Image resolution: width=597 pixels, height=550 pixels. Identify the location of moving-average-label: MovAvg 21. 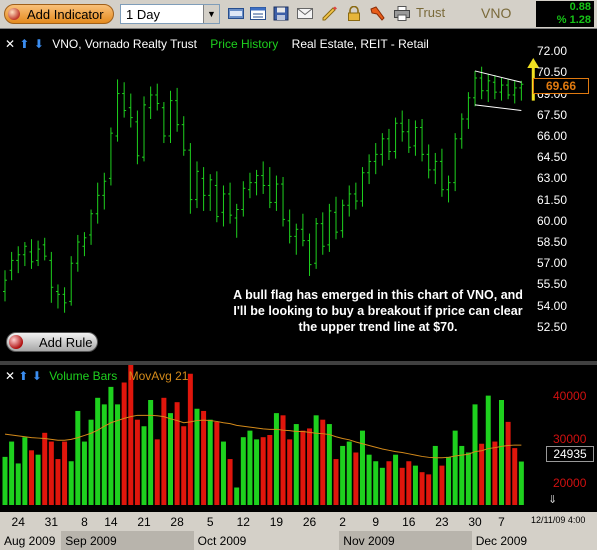
(159, 376).